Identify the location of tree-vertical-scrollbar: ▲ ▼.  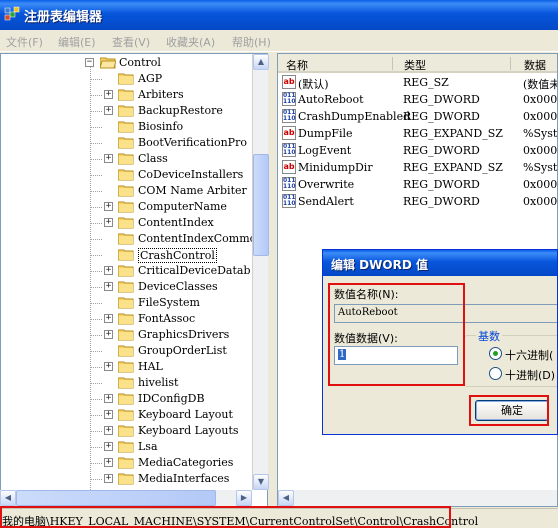
(260, 272).